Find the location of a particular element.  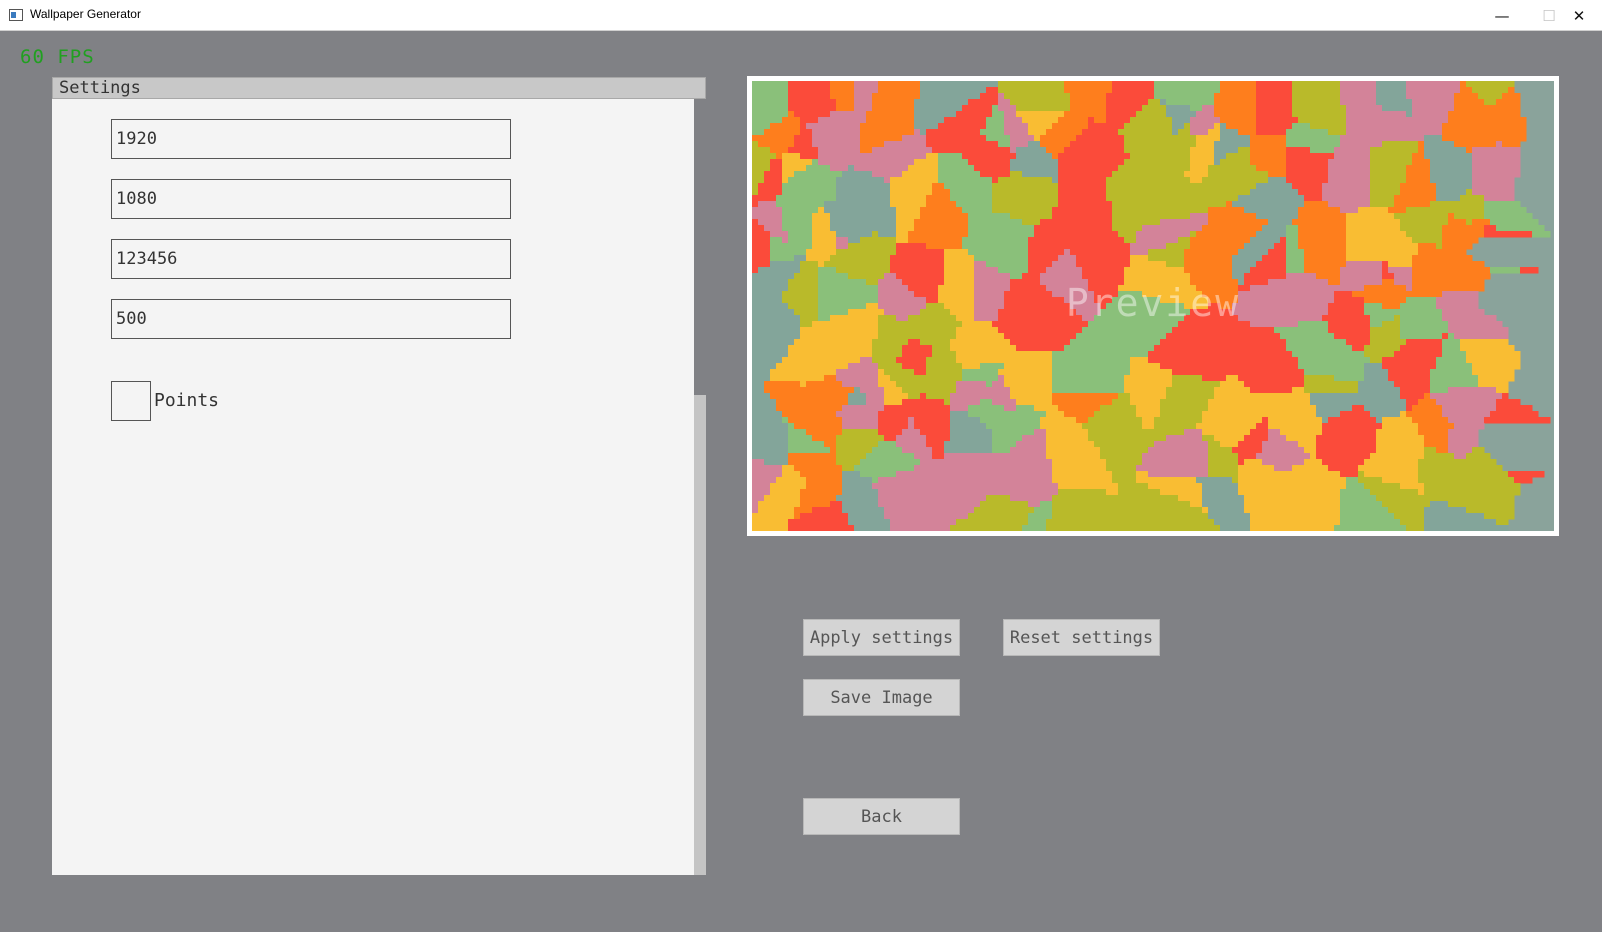

close-button: ✕ is located at coordinates (1579, 15).